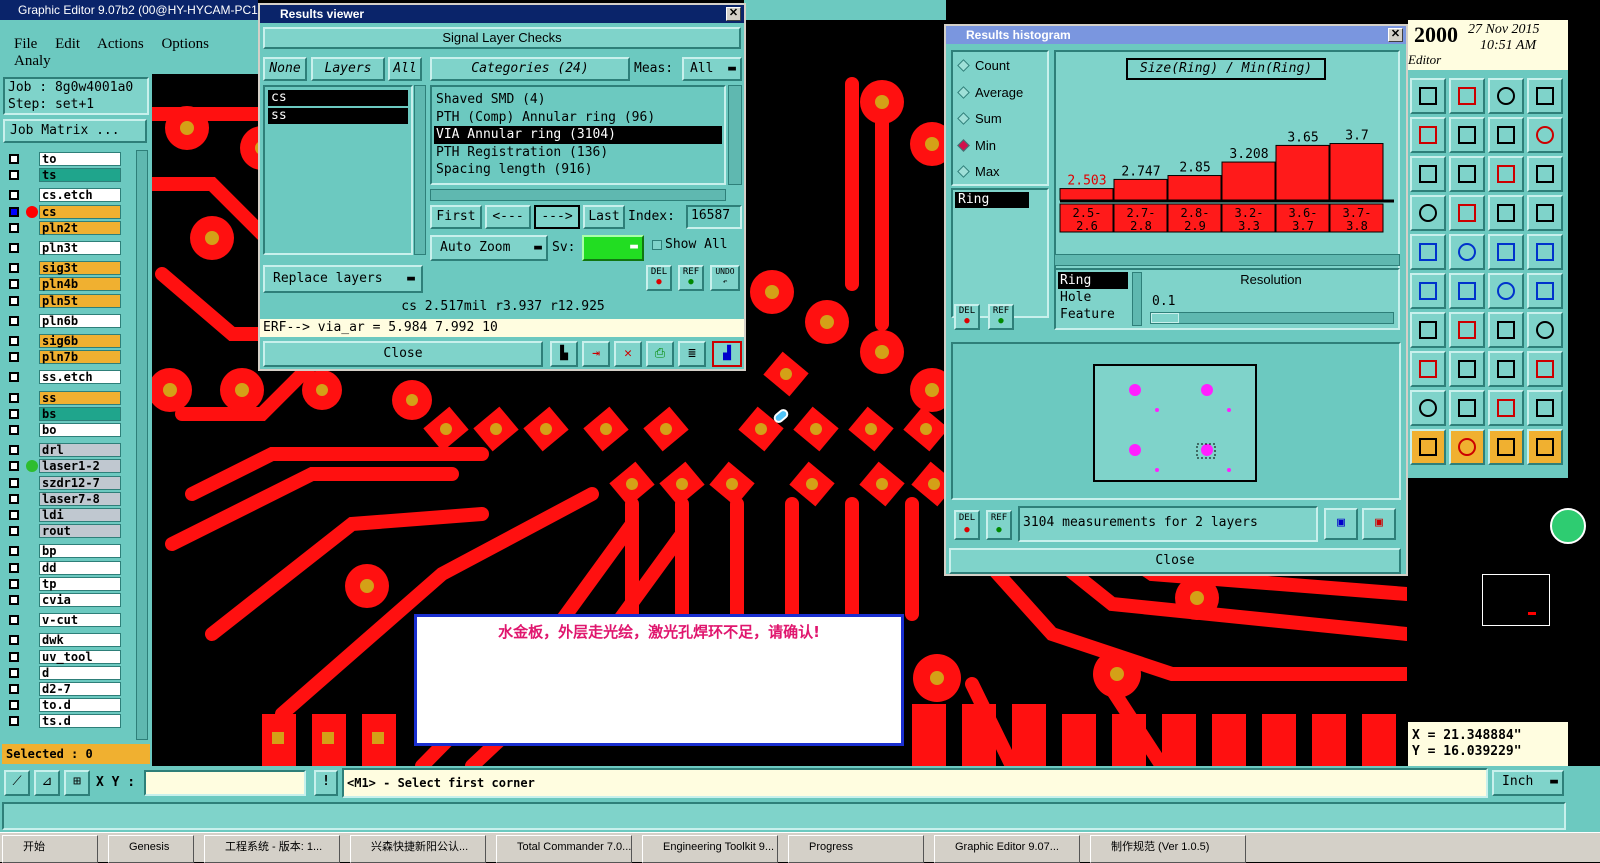 Image resolution: width=1600 pixels, height=863 pixels. I want to click on ref-button: REF ●, so click(691, 278).